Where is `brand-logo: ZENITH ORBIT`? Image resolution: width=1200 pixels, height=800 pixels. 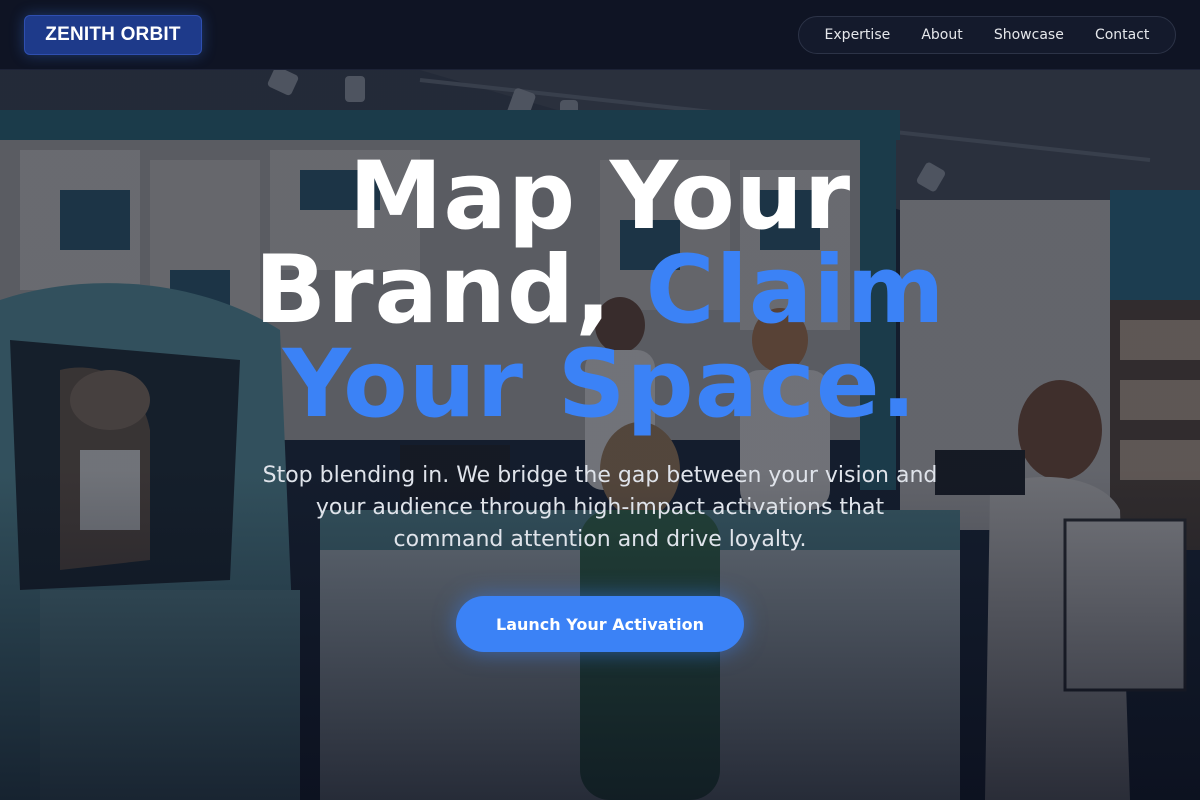
brand-logo: ZENITH ORBIT is located at coordinates (113, 35).